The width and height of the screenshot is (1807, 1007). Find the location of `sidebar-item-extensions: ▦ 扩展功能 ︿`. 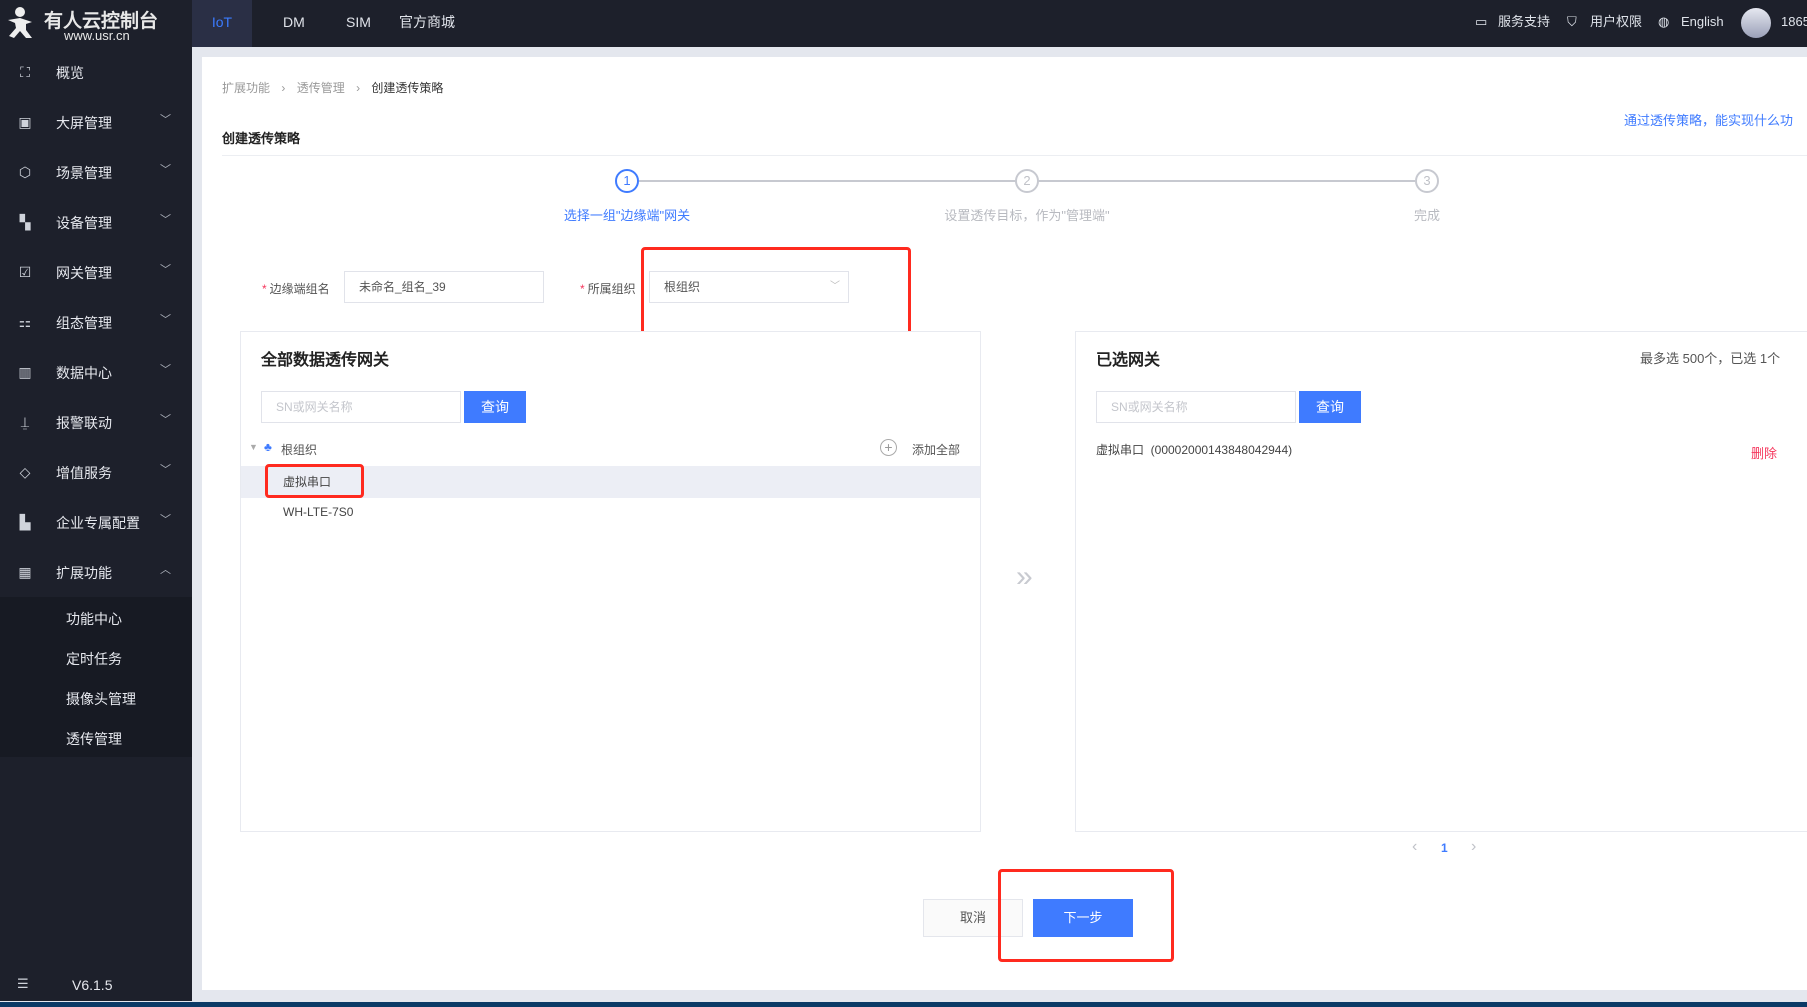

sidebar-item-extensions: ▦ 扩展功能 ︿ is located at coordinates (96, 572).